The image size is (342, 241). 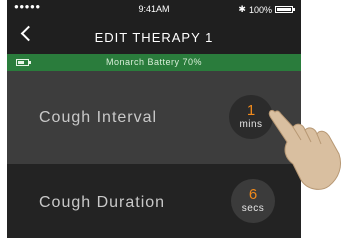 What do you see at coordinates (98, 117) in the screenshot?
I see `cough-interval-label: Cough Interval` at bounding box center [98, 117].